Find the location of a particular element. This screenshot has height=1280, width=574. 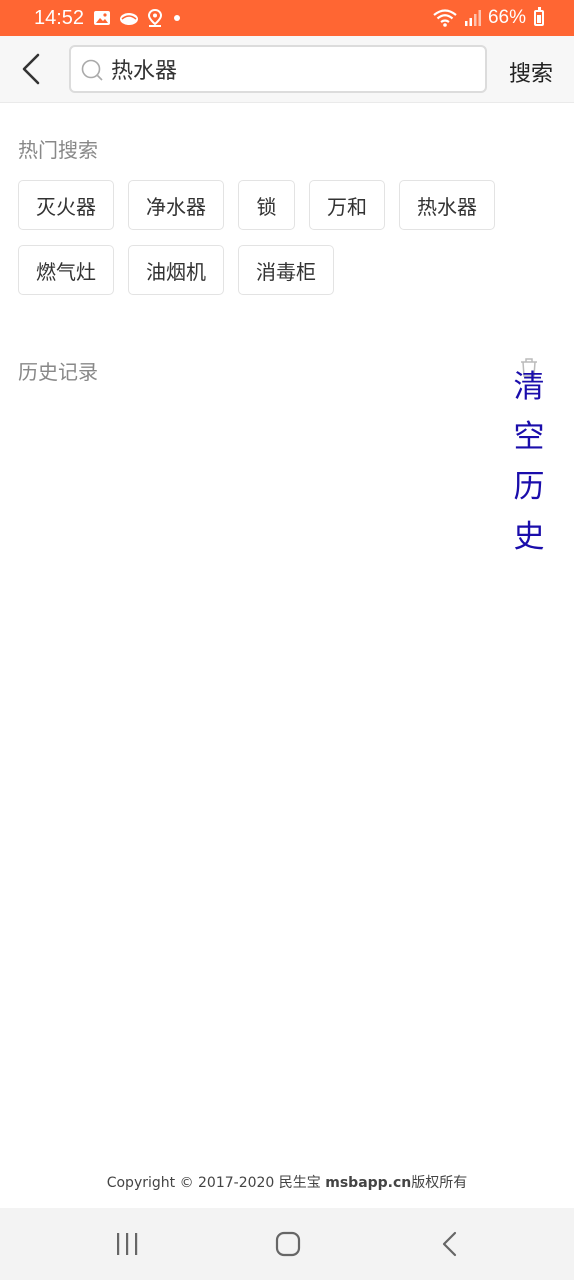

status-right: 66% is located at coordinates (488, 18).